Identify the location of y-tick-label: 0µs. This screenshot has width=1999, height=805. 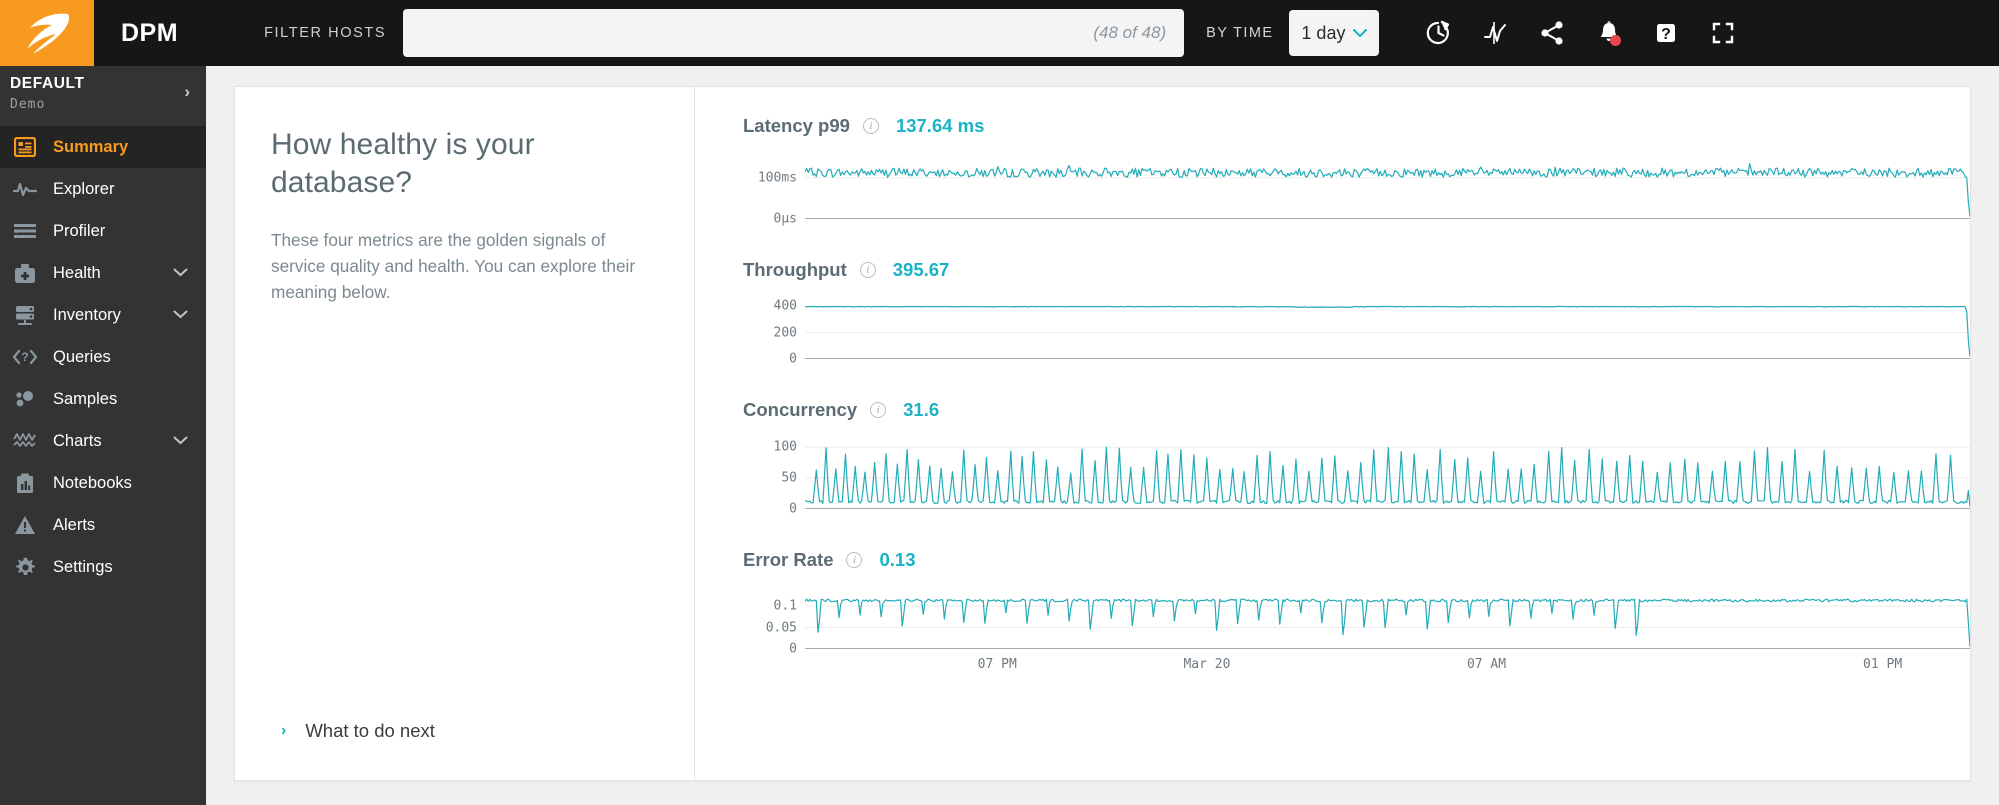
(785, 219).